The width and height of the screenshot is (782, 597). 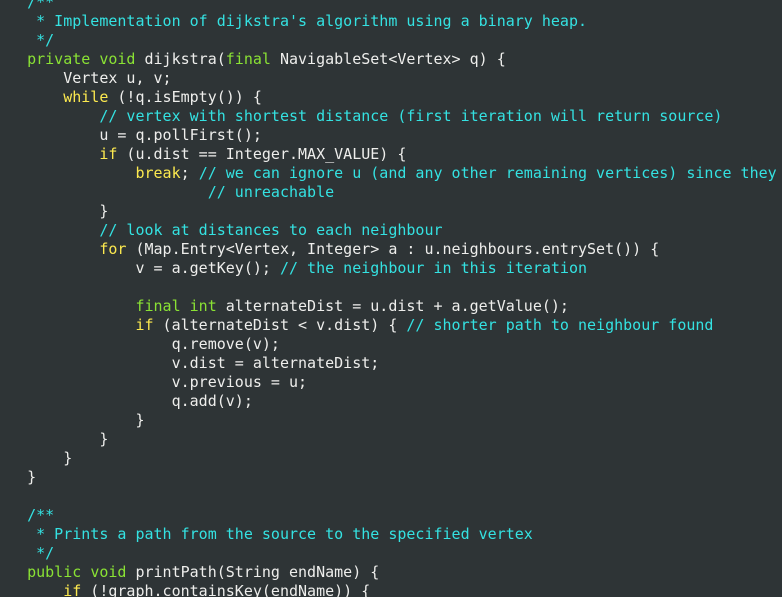 I want to click on code-token: (!graph.containsKey(endName)) {, so click(x=226, y=589).